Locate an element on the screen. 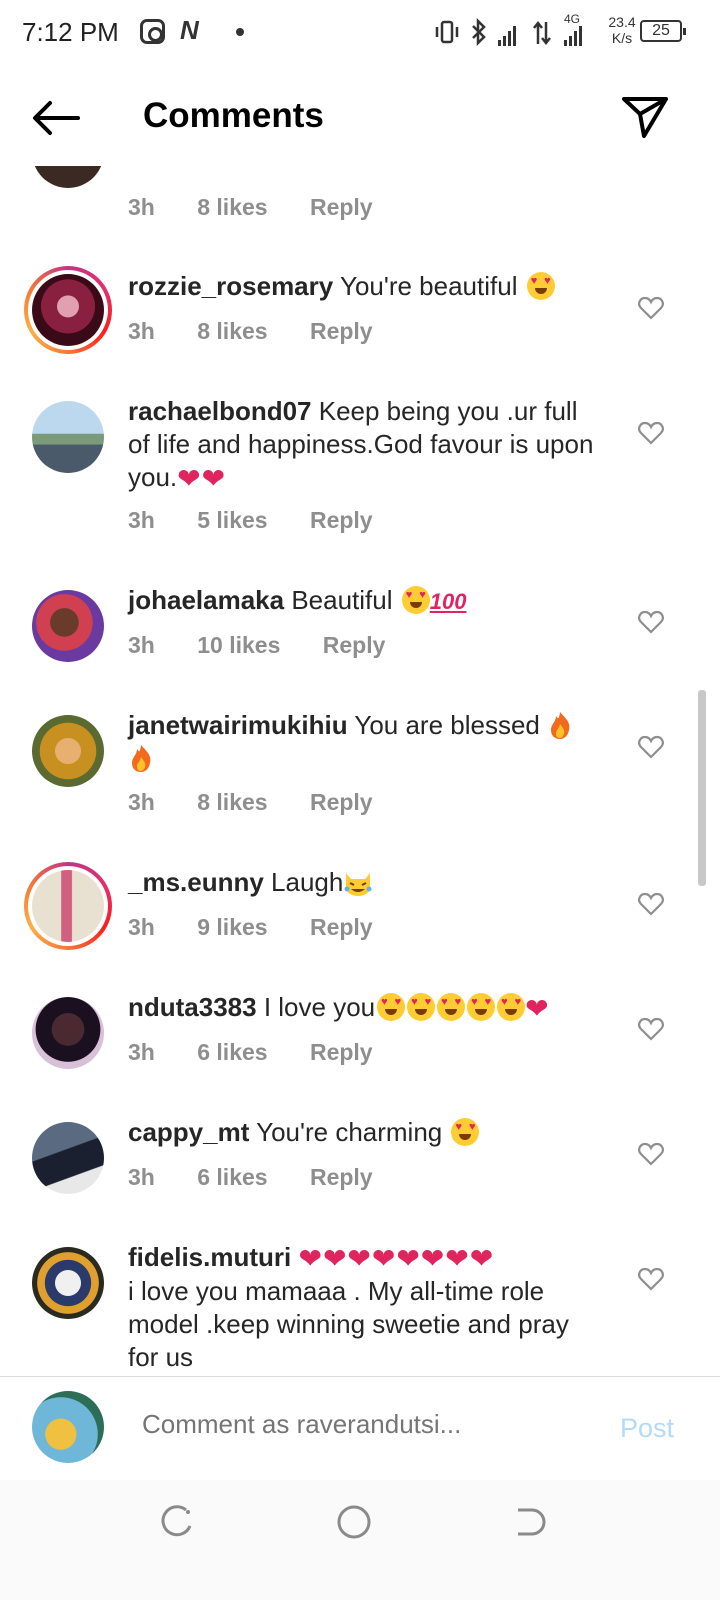  comment-username: _ms.eunny is located at coordinates (196, 882).